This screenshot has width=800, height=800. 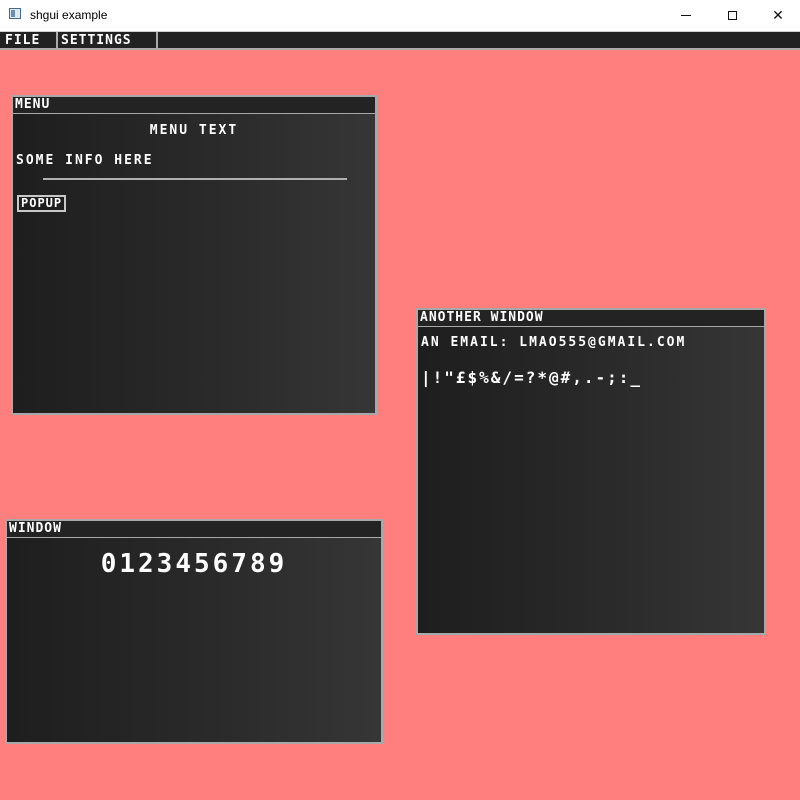 What do you see at coordinates (69, 15) in the screenshot?
I see `window-title: shgui example` at bounding box center [69, 15].